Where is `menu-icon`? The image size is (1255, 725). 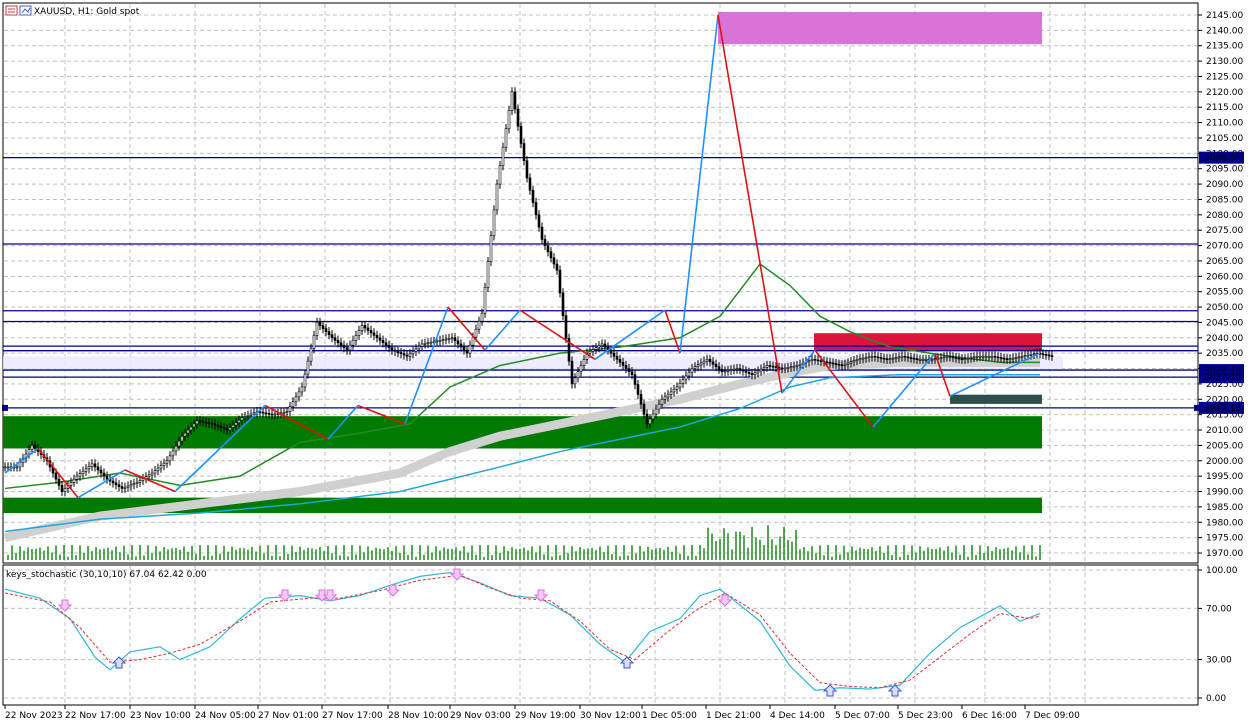 menu-icon is located at coordinates (11, 10).